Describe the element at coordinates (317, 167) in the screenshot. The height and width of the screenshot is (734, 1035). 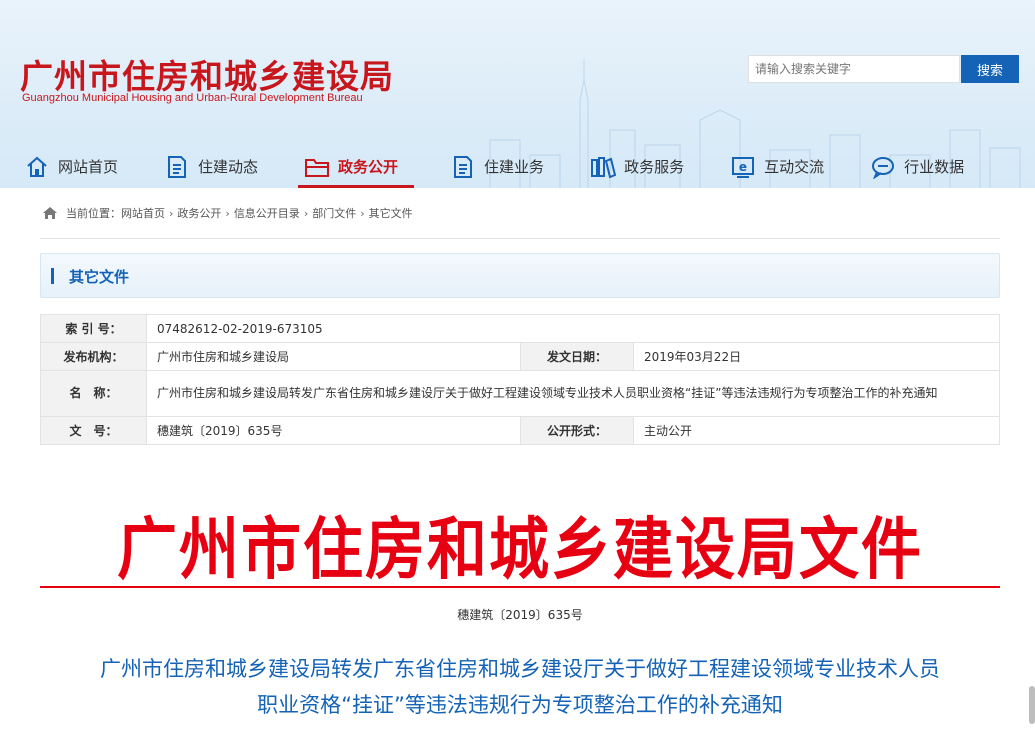
I see `folder-icon` at that location.